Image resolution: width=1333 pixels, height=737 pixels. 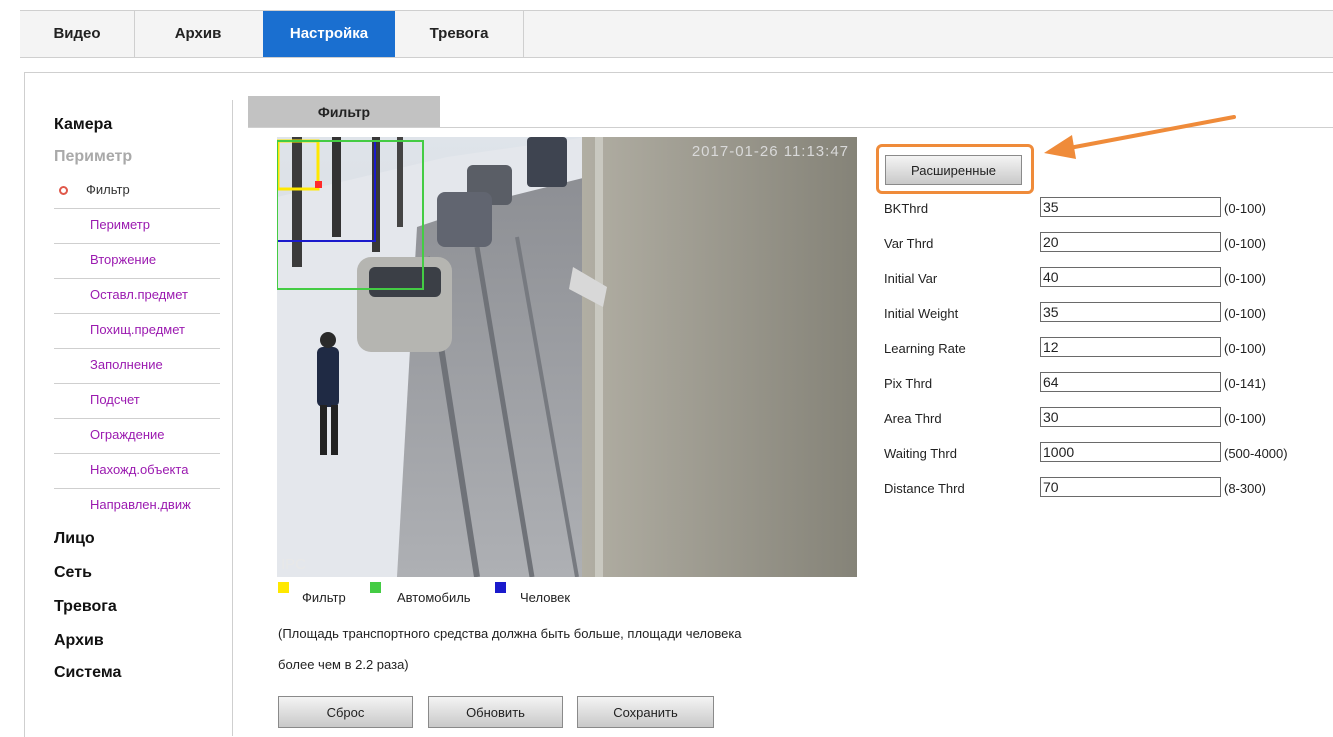 I want to click on legend-person-swatch, so click(x=500, y=587).